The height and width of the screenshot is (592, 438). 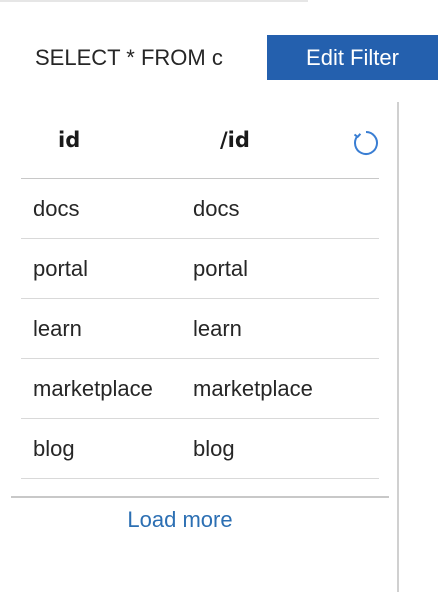 I want to click on cell-id: learn, so click(x=57, y=328).